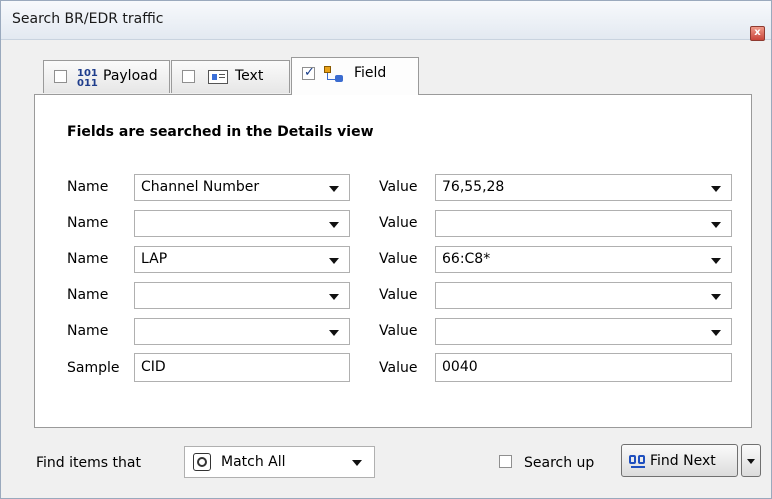  I want to click on sample-input-value: CID, so click(153, 367).